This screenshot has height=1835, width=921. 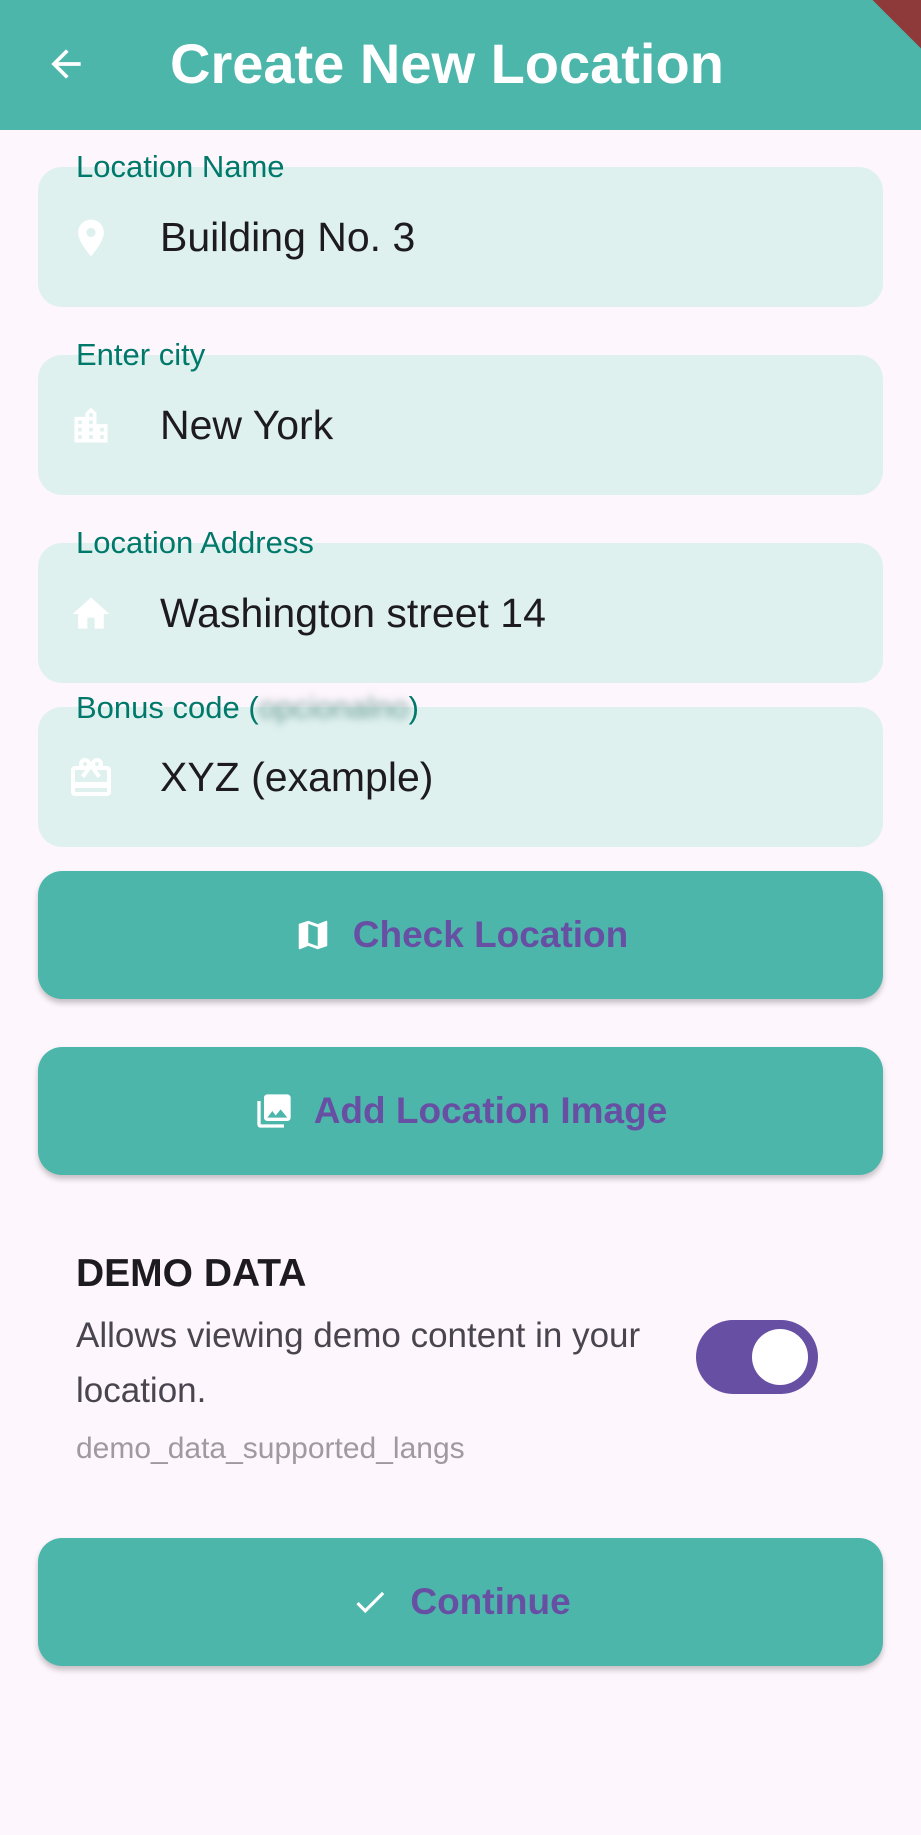 I want to click on demo-data-toggle, so click(x=757, y=1357).